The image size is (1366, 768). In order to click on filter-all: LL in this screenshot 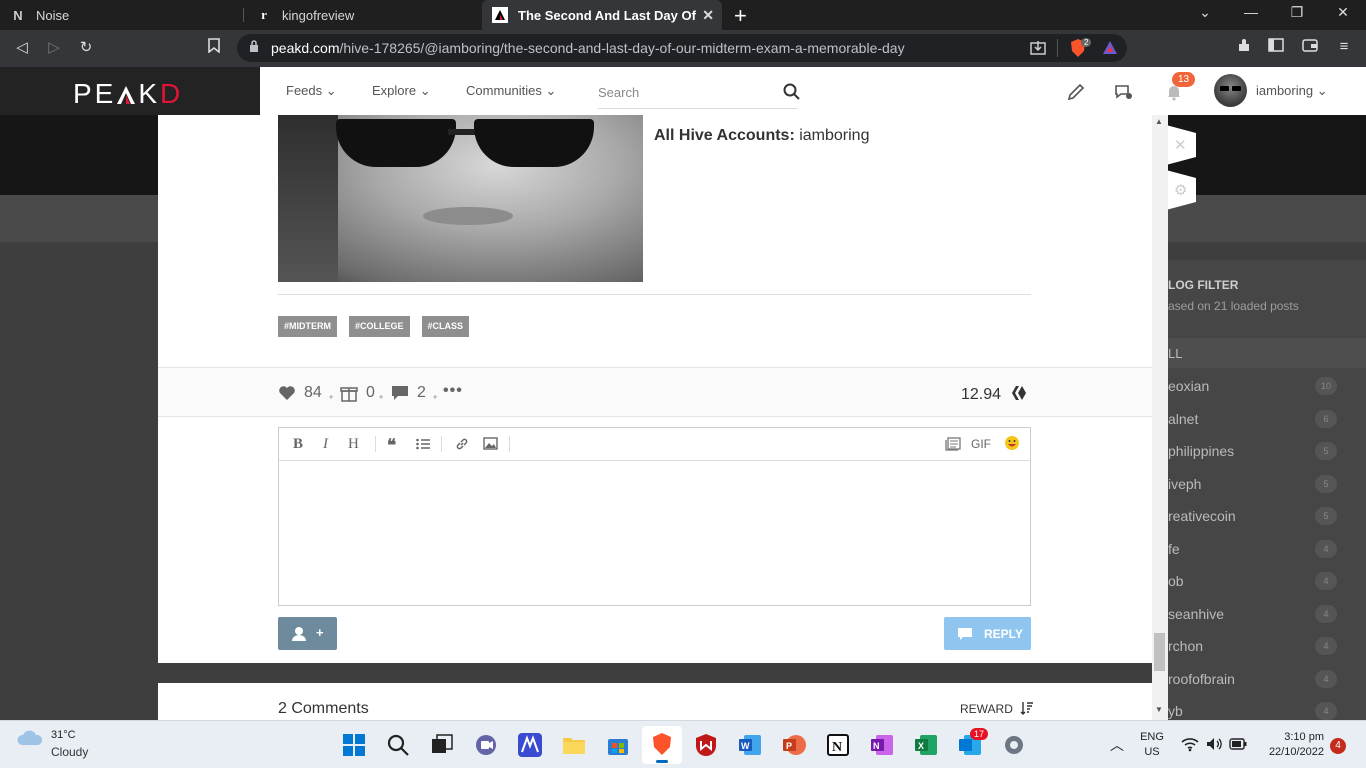, I will do `click(1267, 353)`.